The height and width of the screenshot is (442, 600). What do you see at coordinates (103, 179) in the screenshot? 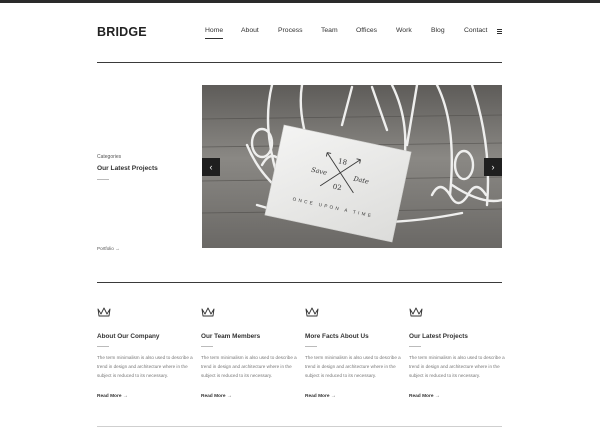
I see `title-underline` at bounding box center [103, 179].